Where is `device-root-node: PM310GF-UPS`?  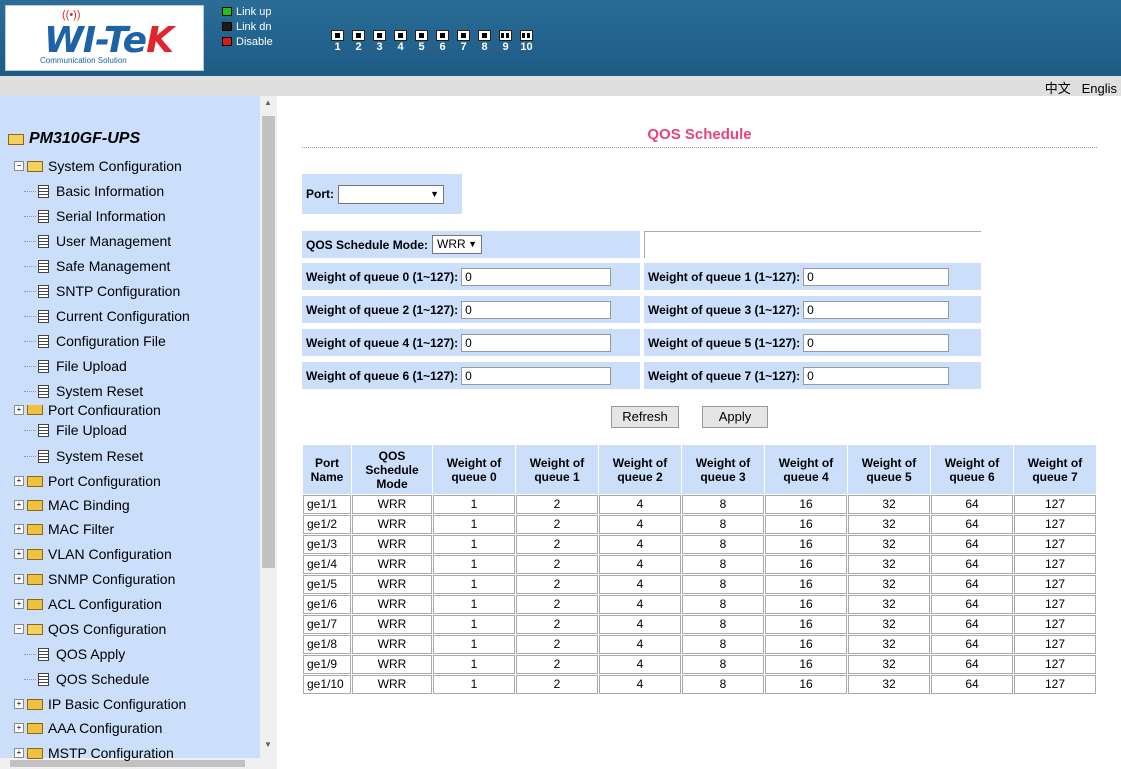
device-root-node: PM310GF-UPS is located at coordinates (74, 139).